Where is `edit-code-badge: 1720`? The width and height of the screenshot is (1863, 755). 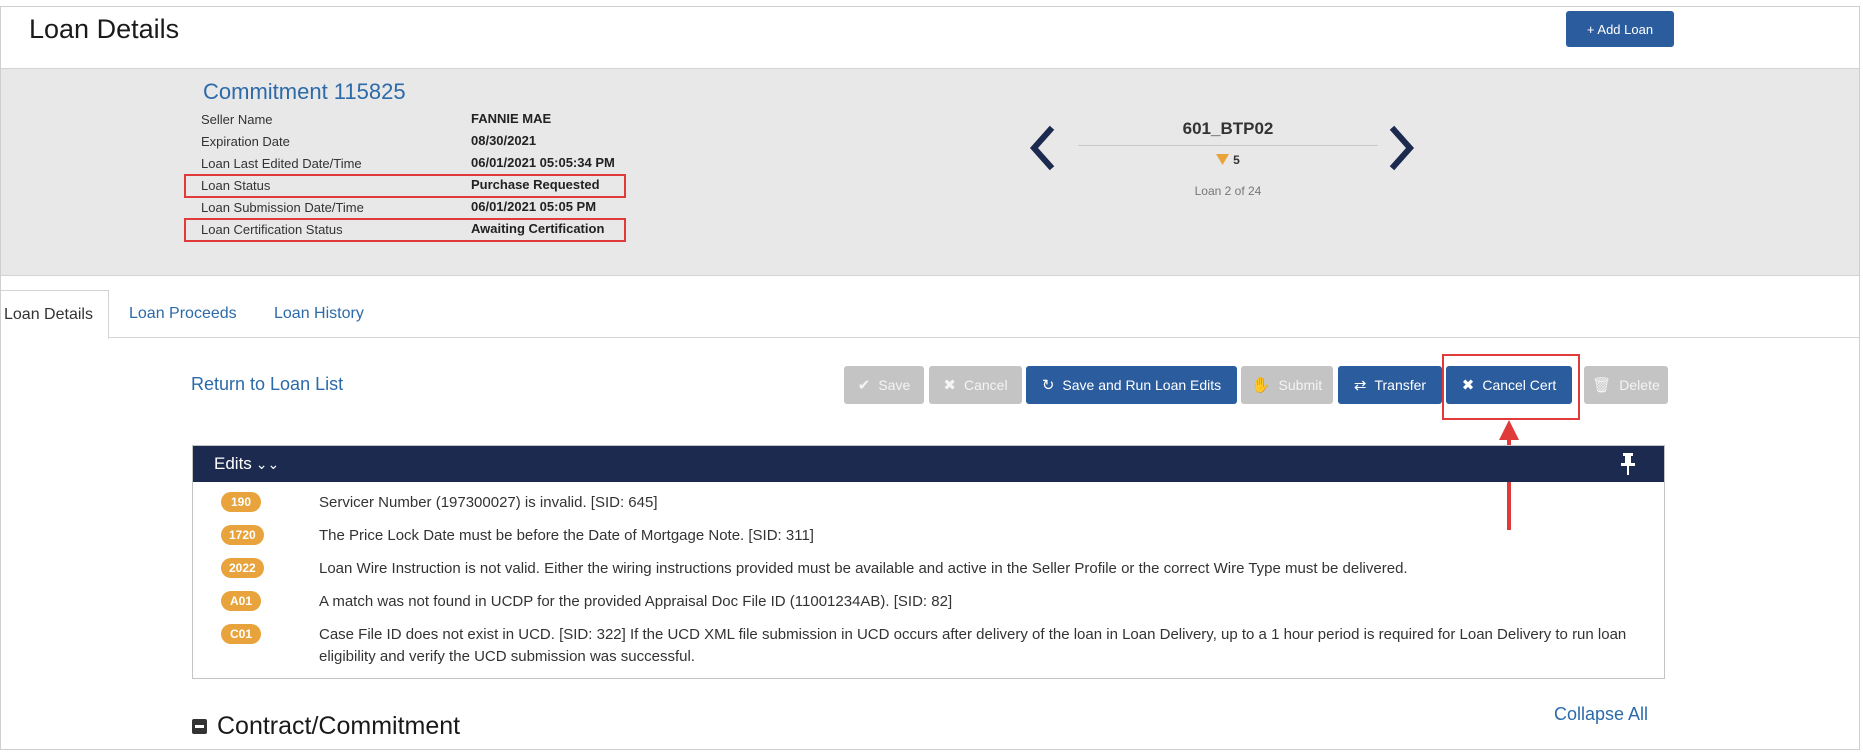 edit-code-badge: 1720 is located at coordinates (242, 535).